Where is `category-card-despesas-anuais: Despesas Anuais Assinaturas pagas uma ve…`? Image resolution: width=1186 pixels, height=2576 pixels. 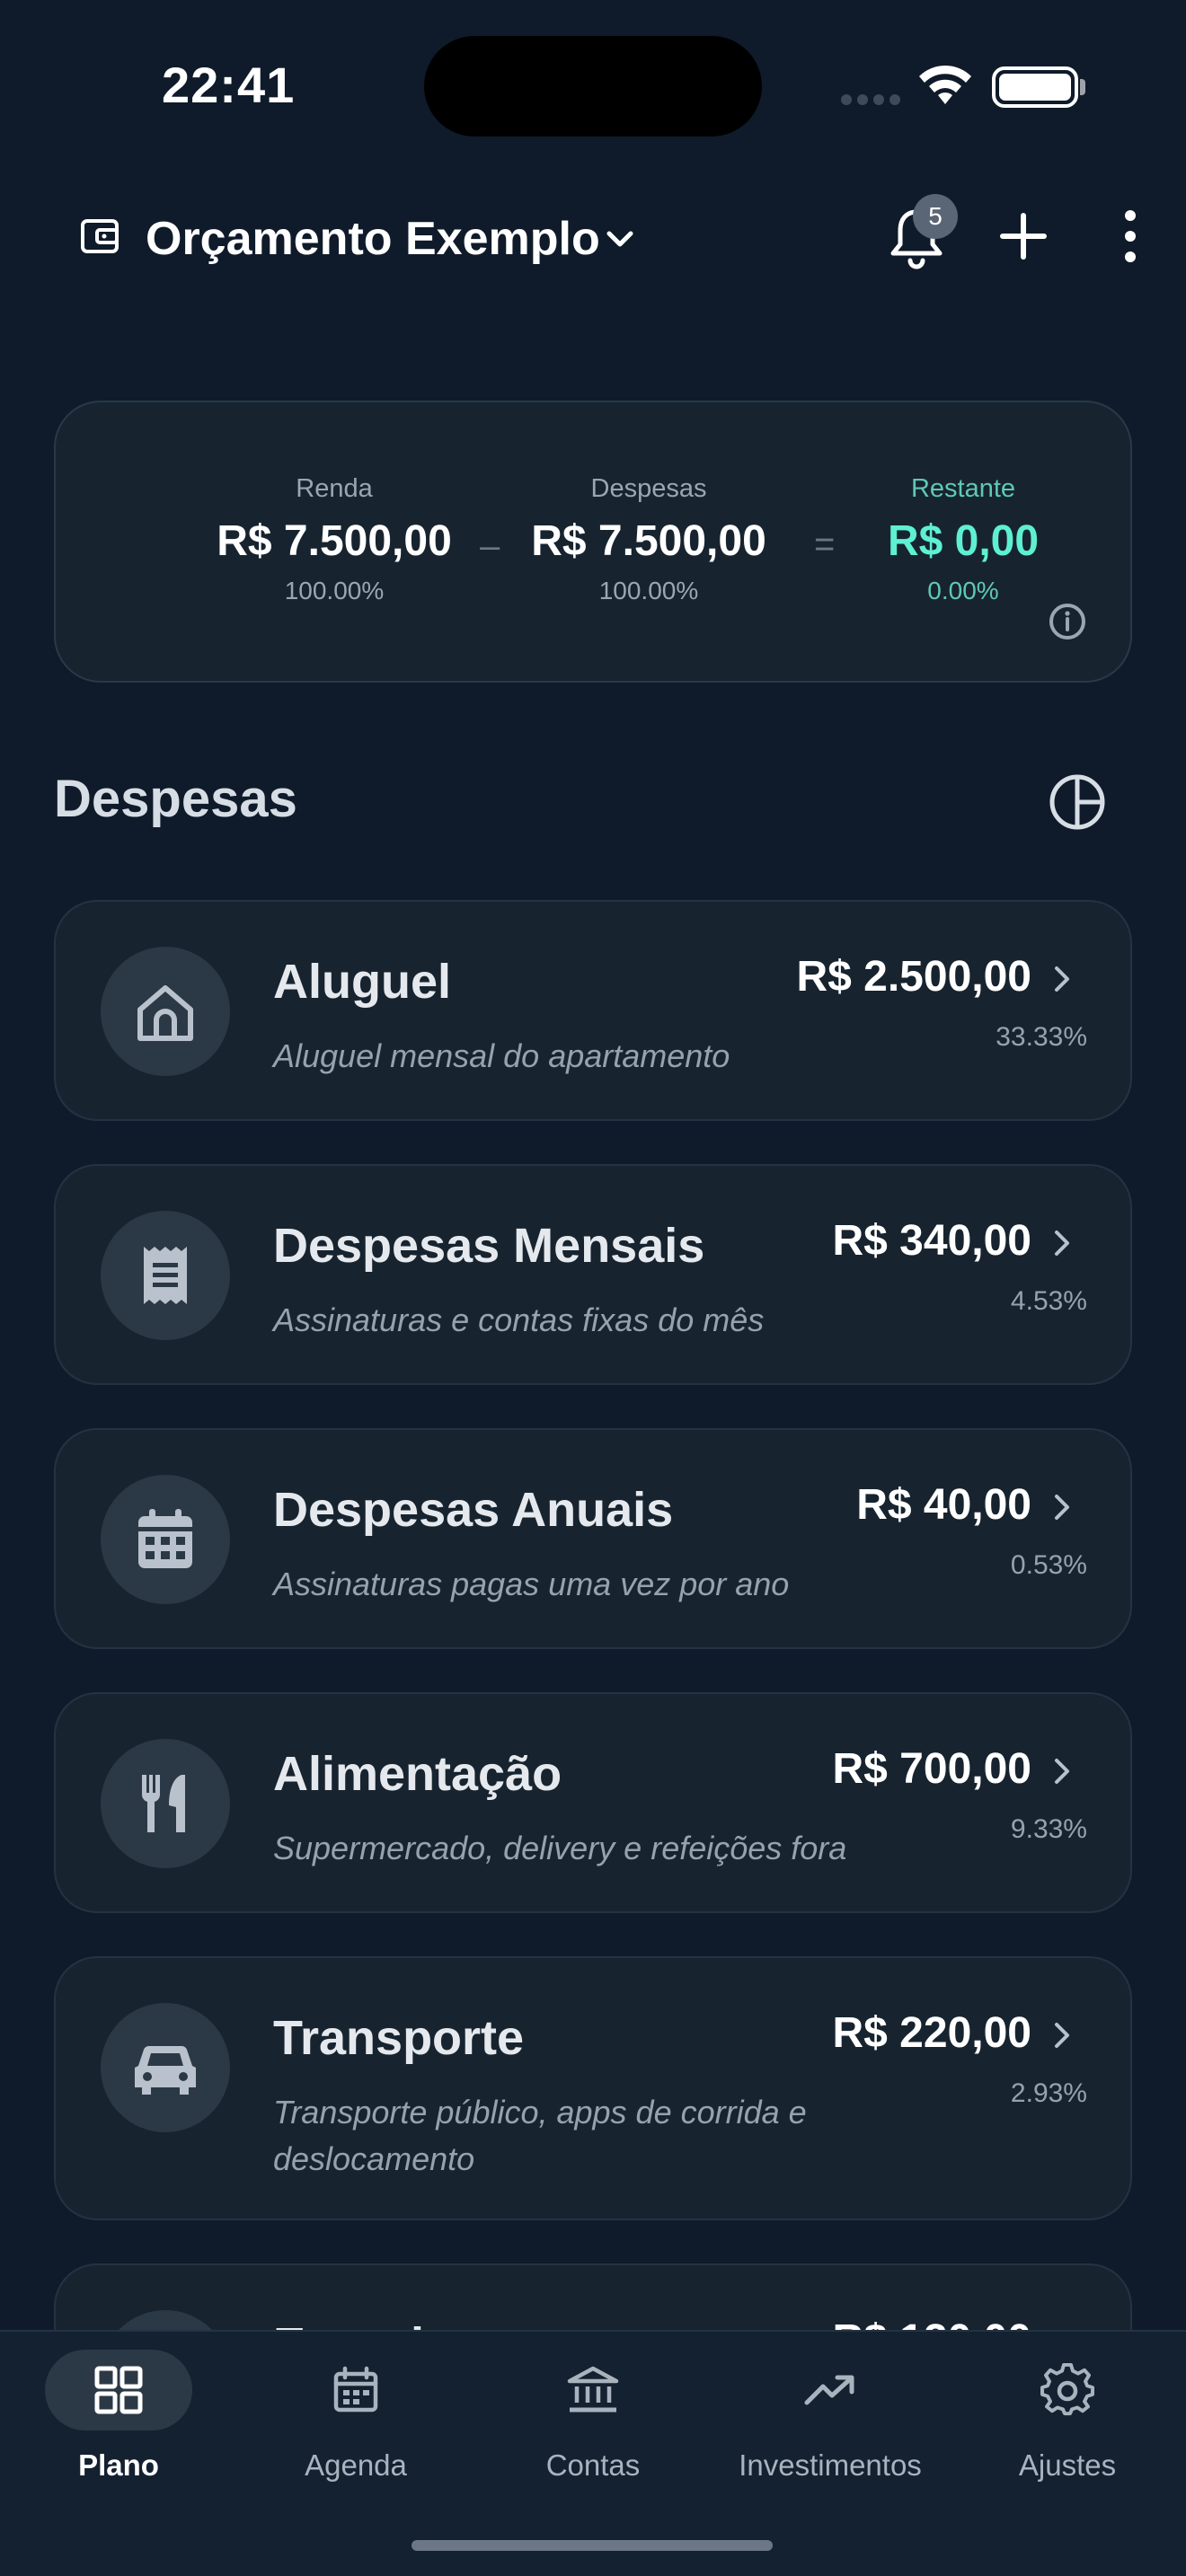 category-card-despesas-anuais: Despesas Anuais Assinaturas pagas uma ve… is located at coordinates (593, 1538).